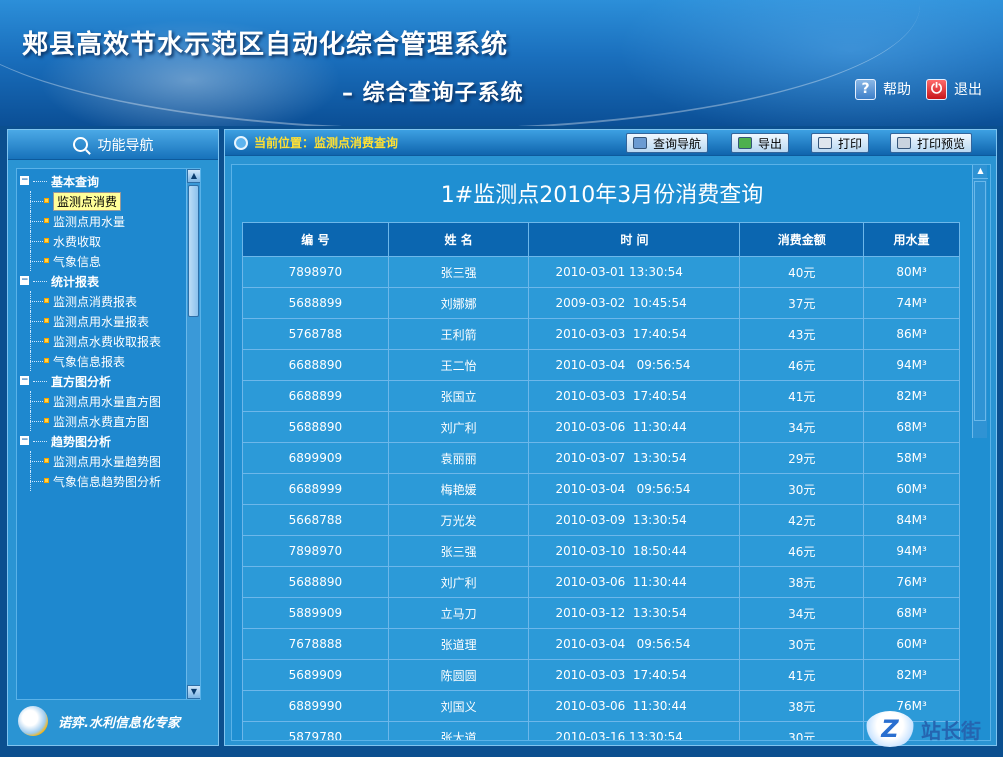 This screenshot has width=1003, height=757. I want to click on cell-name: 梅艳媛, so click(458, 489).